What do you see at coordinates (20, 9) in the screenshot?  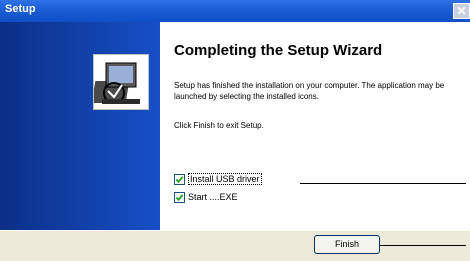 I see `window-title: Setup` at bounding box center [20, 9].